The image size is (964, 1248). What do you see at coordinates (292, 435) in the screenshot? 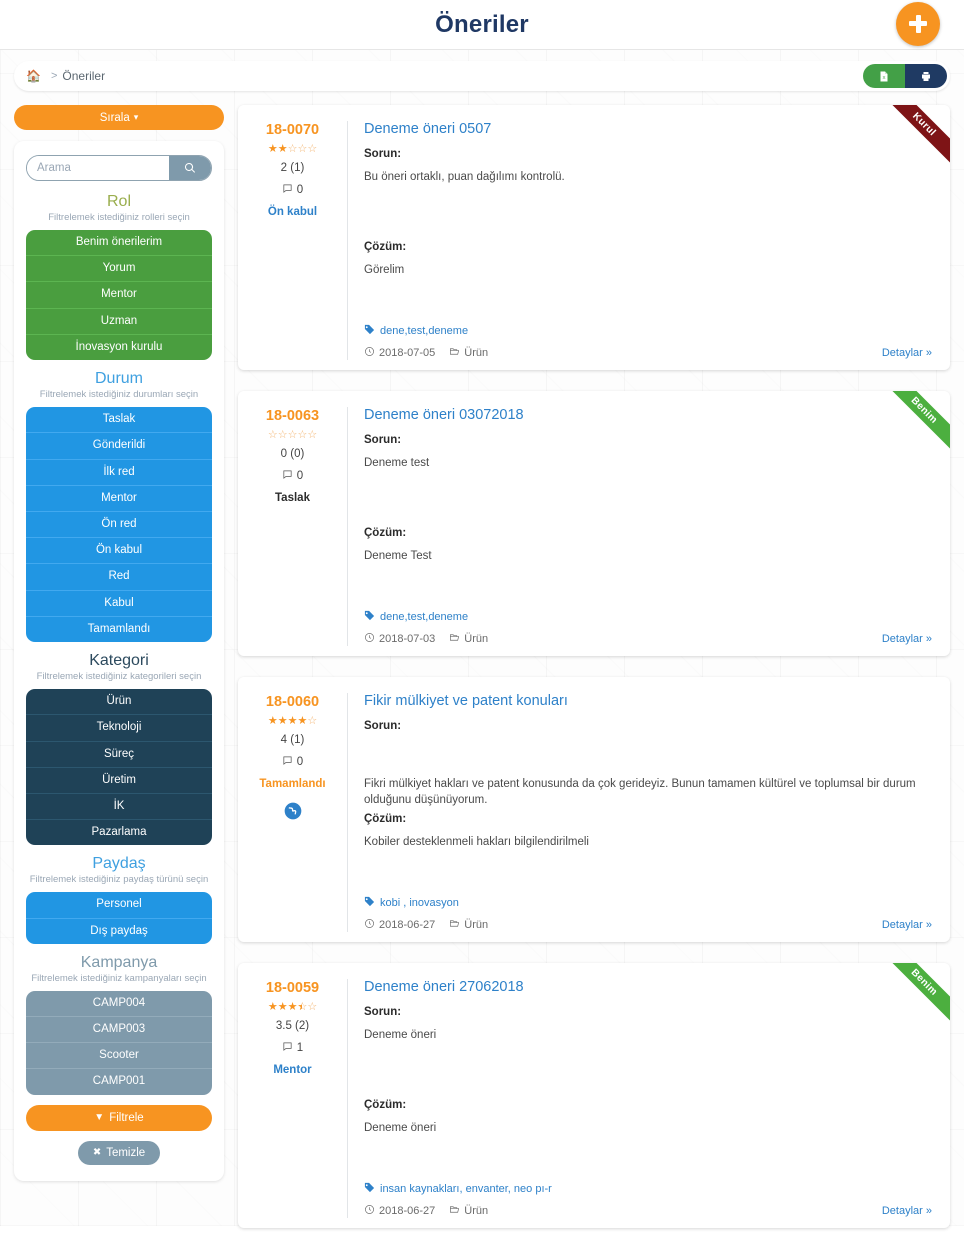
I see `rating-stars: ☆☆☆☆☆` at bounding box center [292, 435].